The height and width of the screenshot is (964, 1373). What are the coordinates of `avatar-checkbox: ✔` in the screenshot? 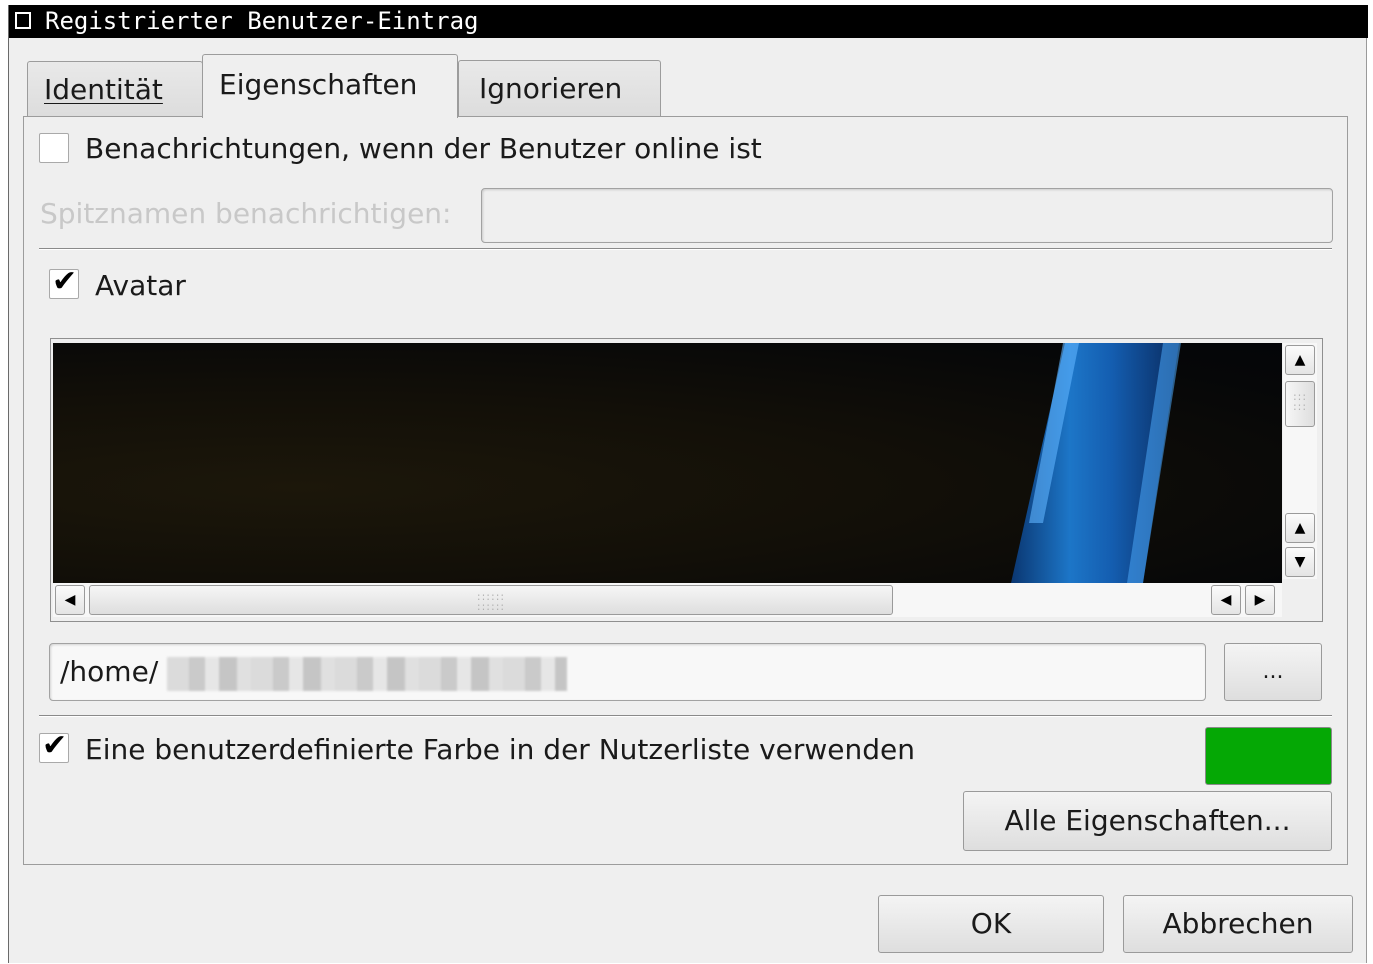 It's located at (64, 282).